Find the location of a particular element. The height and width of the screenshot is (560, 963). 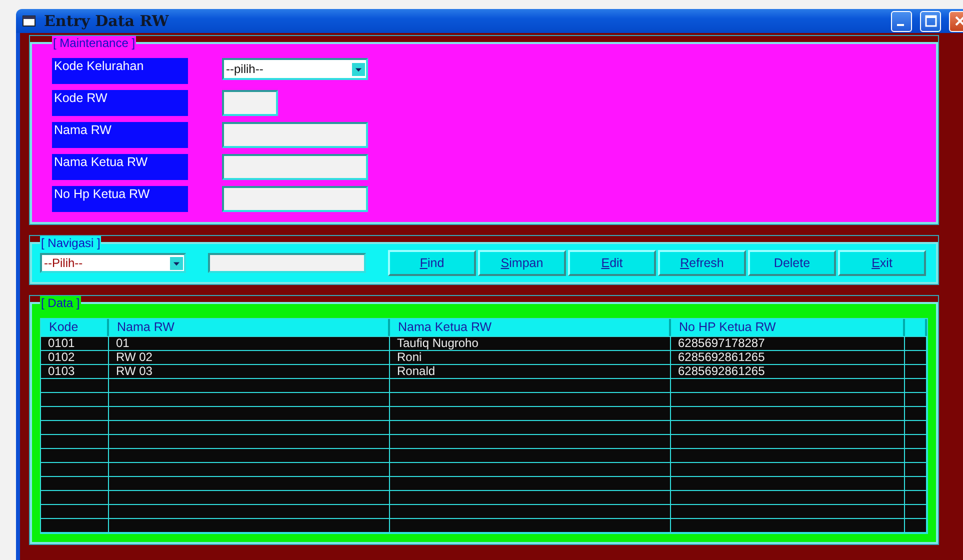

action-button: Edit is located at coordinates (612, 263).